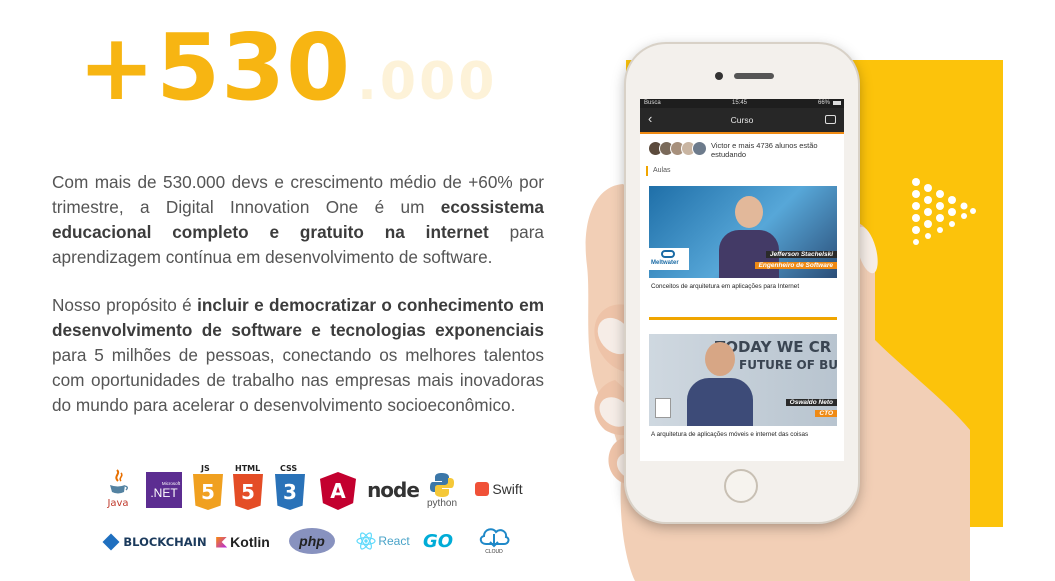 This screenshot has height=581, width=1055. I want to click on swift-logo: Swift, so click(499, 489).